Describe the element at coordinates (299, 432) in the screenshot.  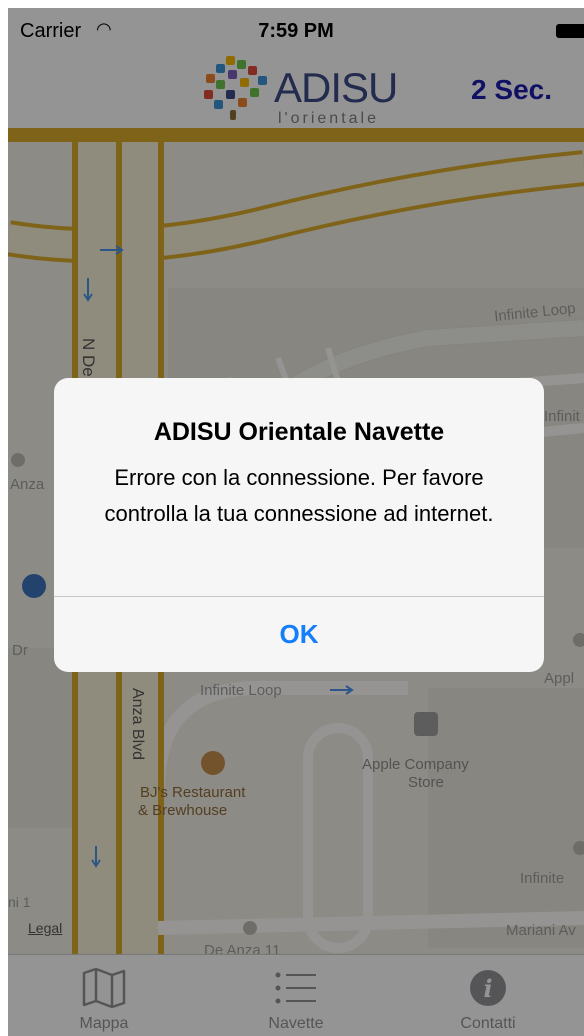
I see `alert-title: ADISU Orientale Navette` at that location.